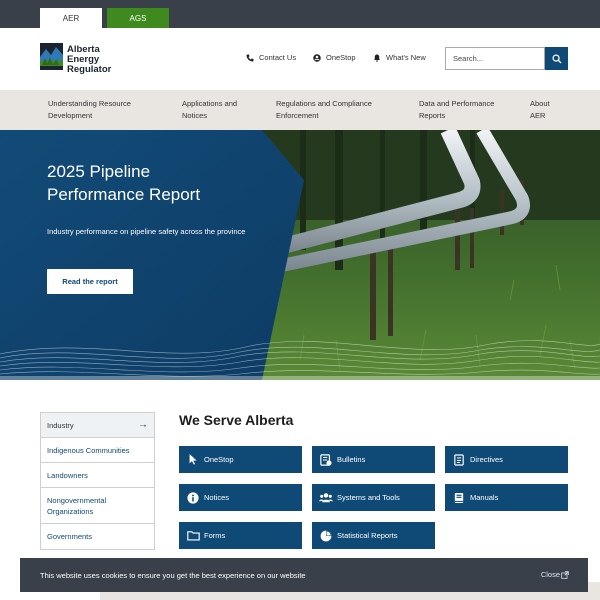  I want to click on nav-data-and-performance-reports: Data and Performance Reports, so click(456, 110).